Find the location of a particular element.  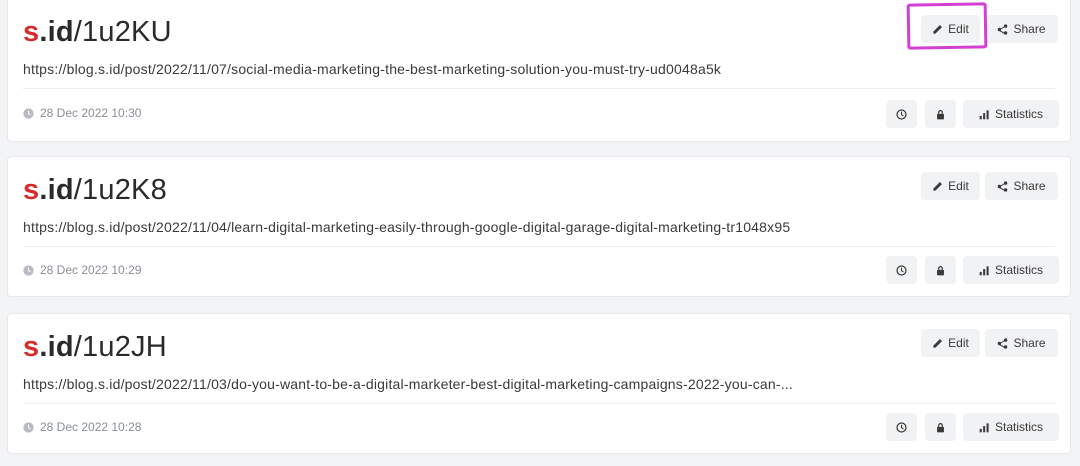

short-code: 1u2K8 is located at coordinates (124, 190).